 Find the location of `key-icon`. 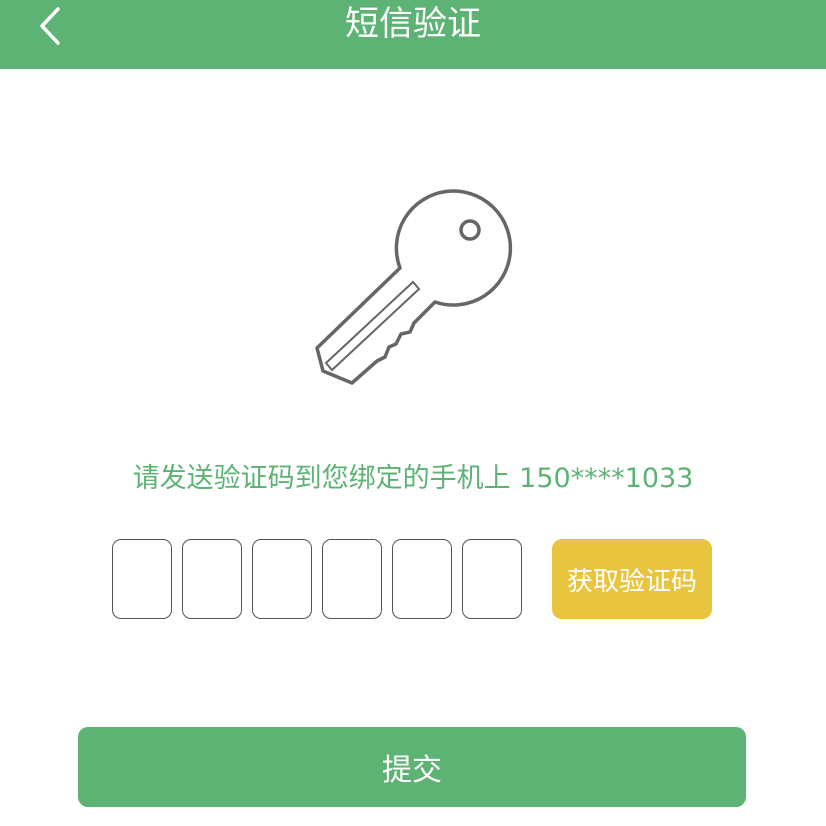

key-icon is located at coordinates (414, 287).